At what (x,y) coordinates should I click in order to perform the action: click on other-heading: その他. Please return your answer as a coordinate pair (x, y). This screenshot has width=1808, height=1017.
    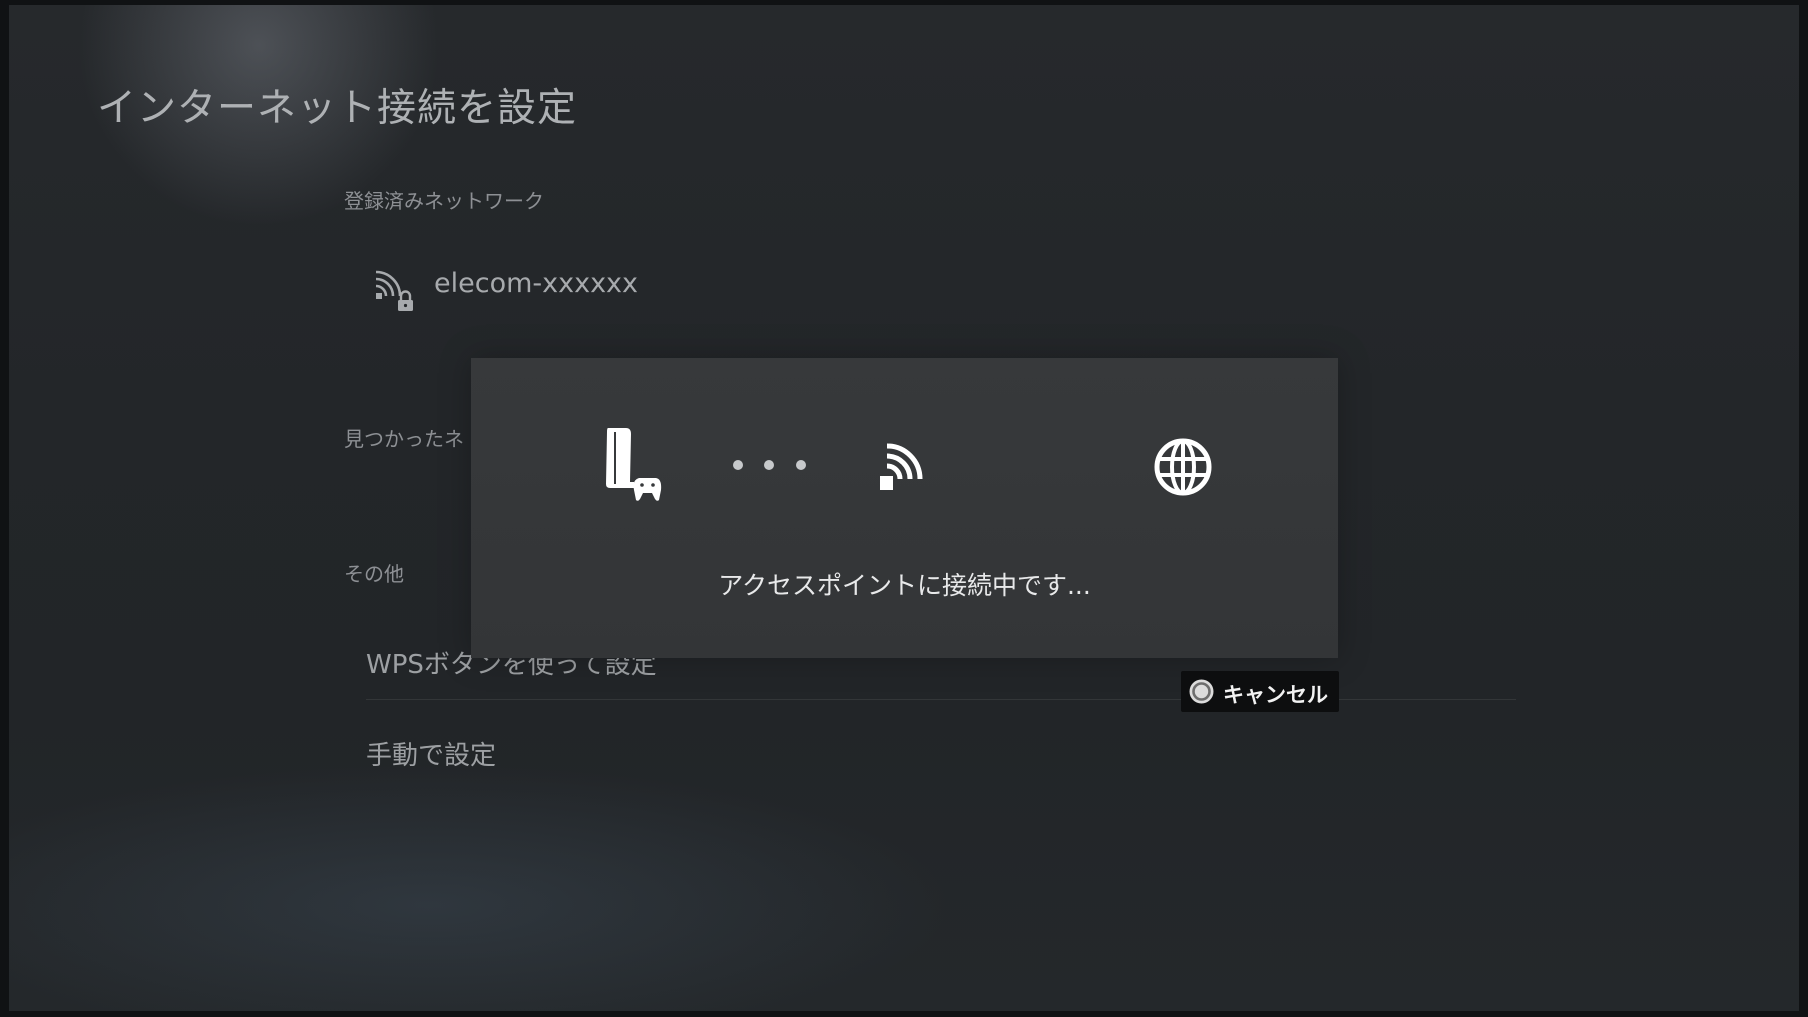
    Looking at the image, I should click on (374, 574).